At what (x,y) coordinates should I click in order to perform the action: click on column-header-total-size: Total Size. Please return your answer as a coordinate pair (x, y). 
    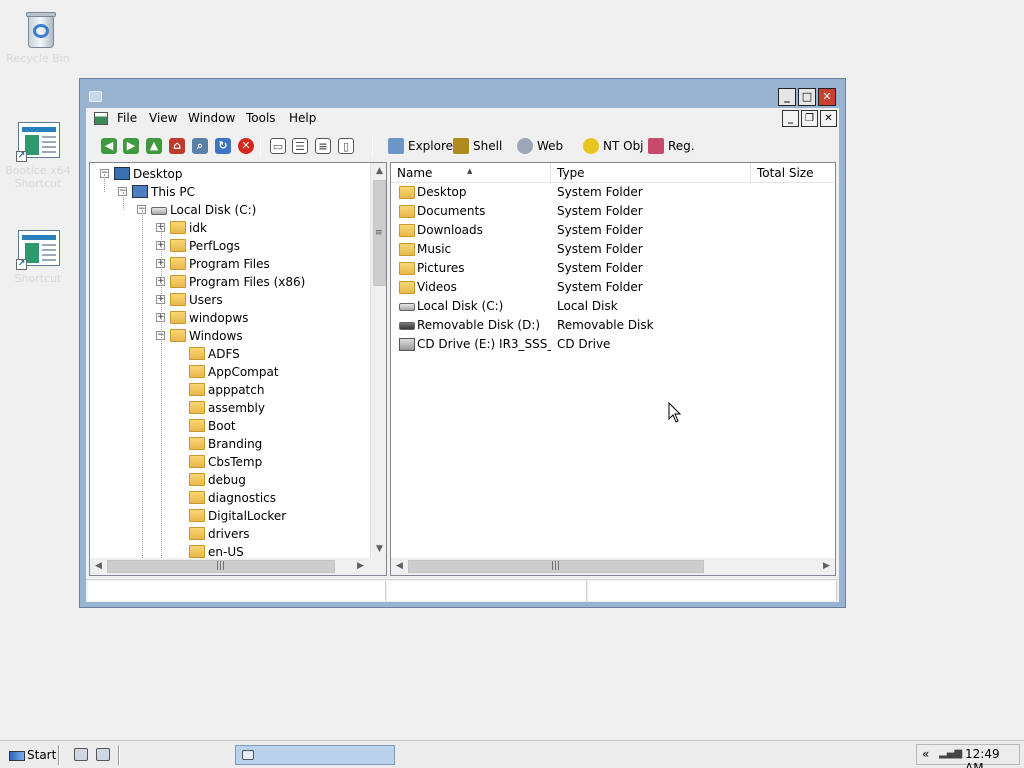
    Looking at the image, I should click on (793, 173).